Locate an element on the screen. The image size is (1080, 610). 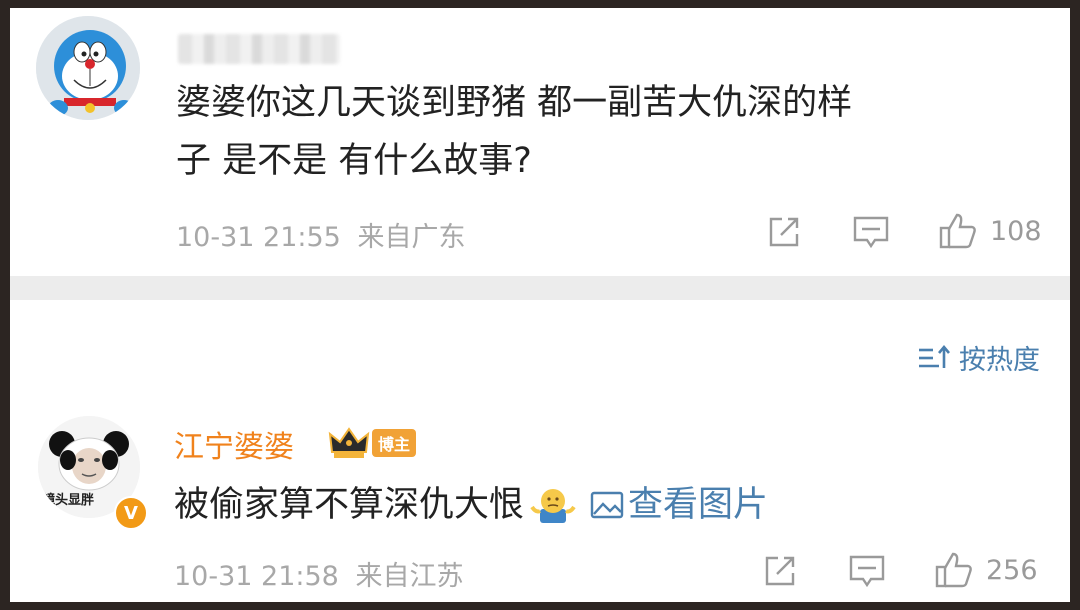
username-link: 江宁婆婆 is located at coordinates (234, 444).